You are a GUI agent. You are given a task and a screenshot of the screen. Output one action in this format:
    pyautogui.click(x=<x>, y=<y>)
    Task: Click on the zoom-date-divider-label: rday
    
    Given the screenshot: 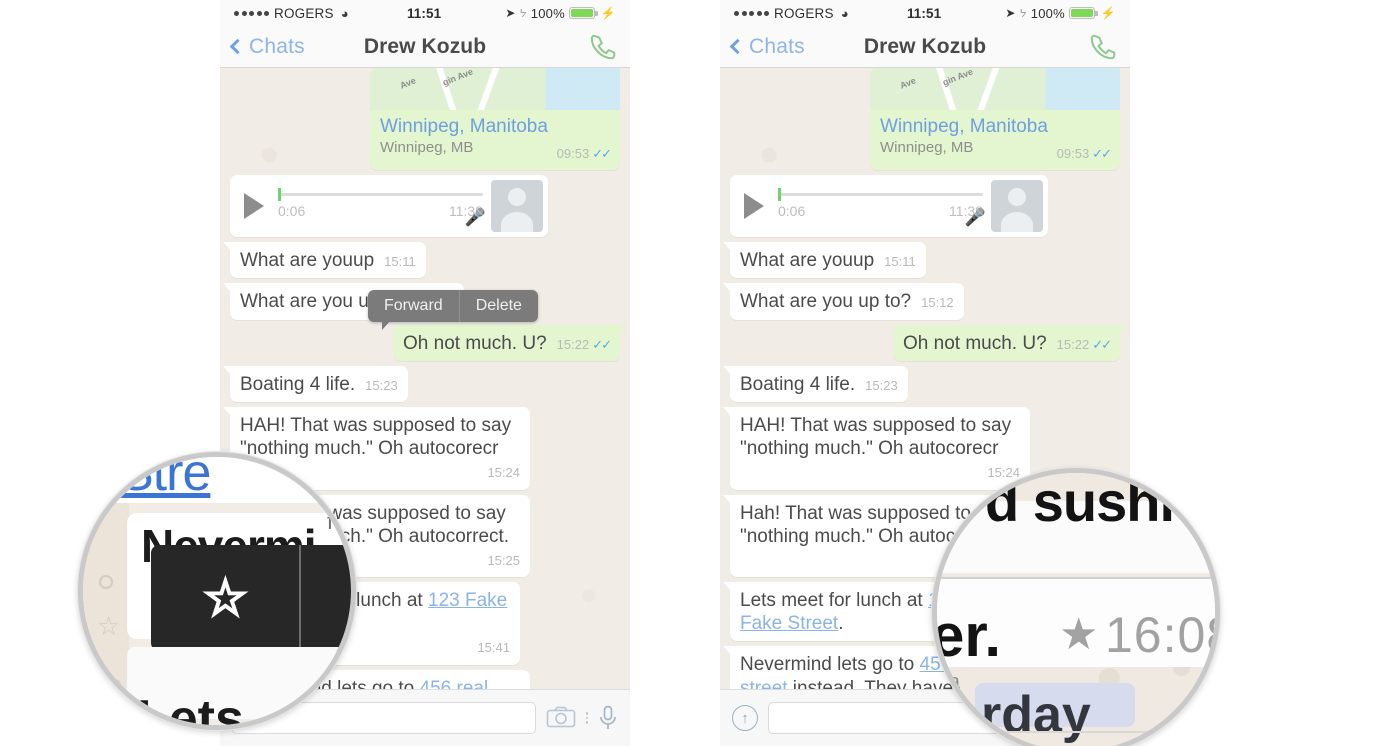 What is the action you would take?
    pyautogui.click(x=1036, y=715)
    